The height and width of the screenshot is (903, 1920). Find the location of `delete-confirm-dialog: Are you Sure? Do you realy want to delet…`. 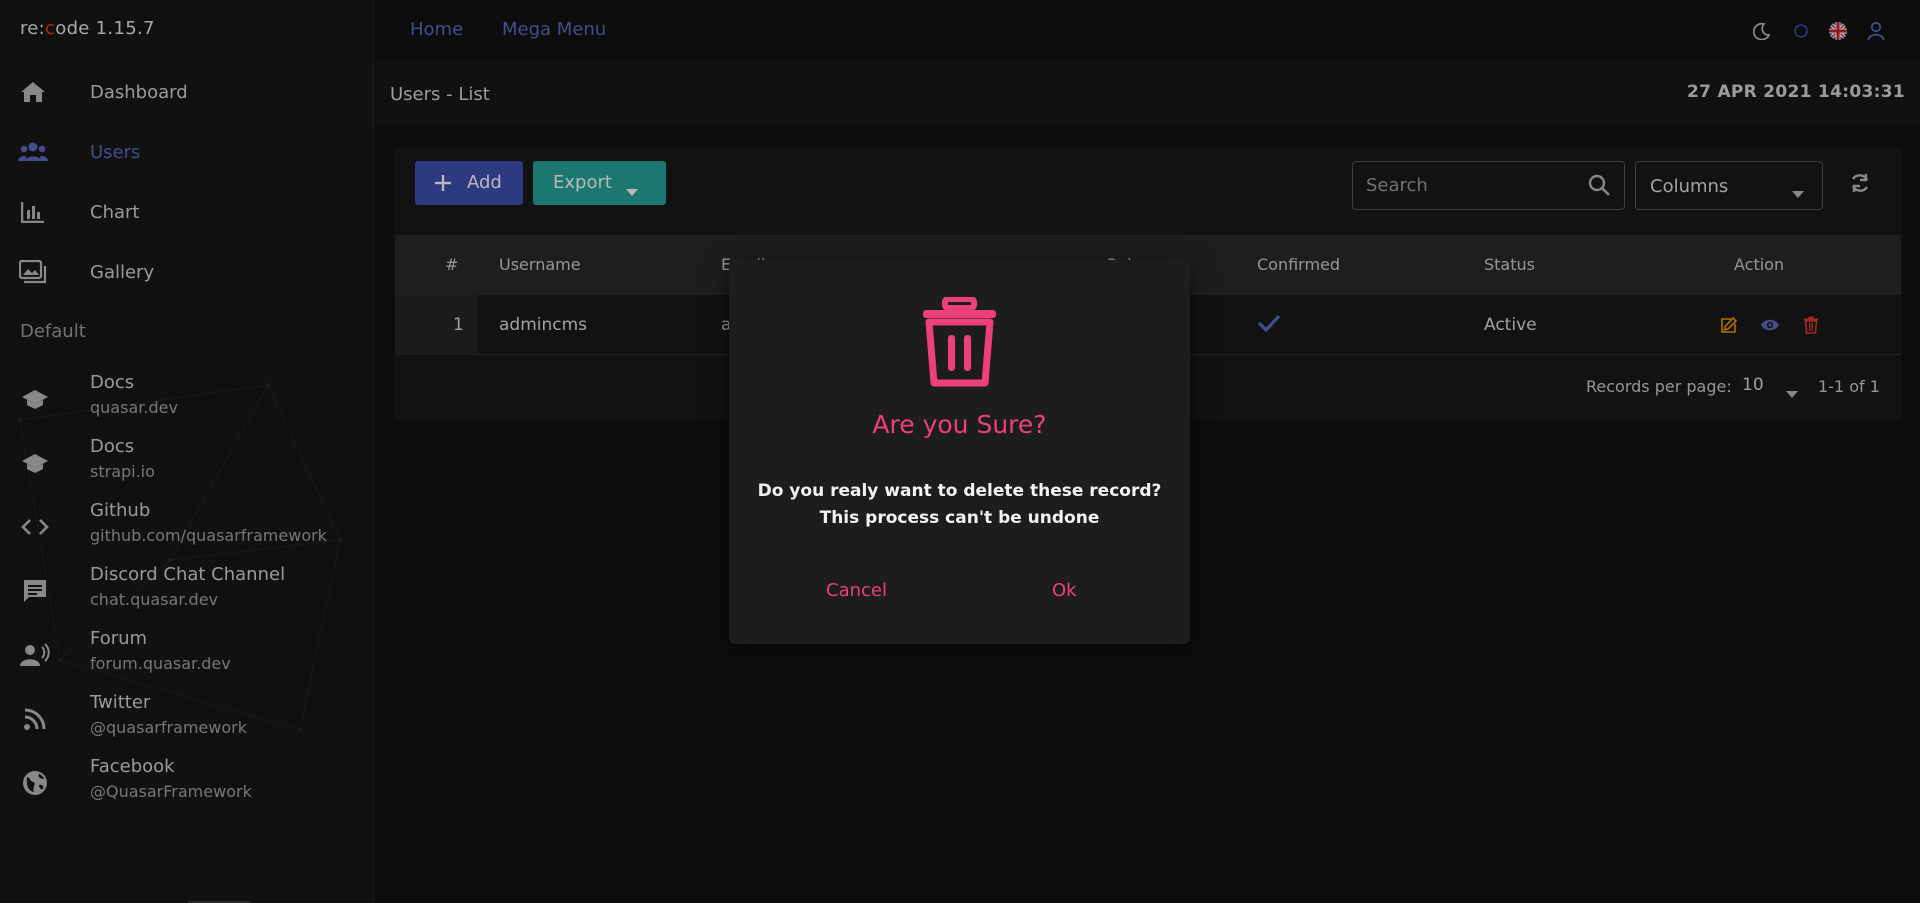

delete-confirm-dialog: Are you Sure? Do you realy want to delet… is located at coordinates (959, 452).